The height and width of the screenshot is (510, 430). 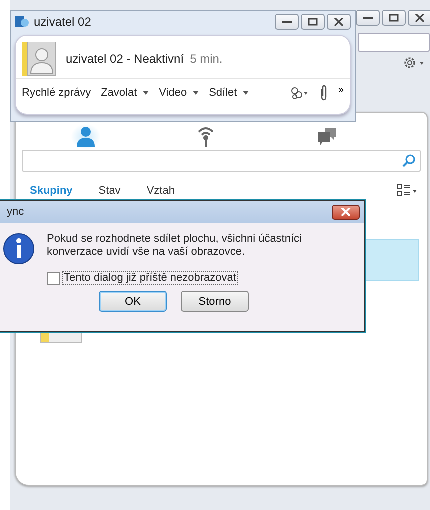 What do you see at coordinates (175, 246) in the screenshot?
I see `dialog-message: Pokud se rozhodnete sdílet plochu, všichni účastníci konverzace uvidí vše na vaší obrazovce.` at bounding box center [175, 246].